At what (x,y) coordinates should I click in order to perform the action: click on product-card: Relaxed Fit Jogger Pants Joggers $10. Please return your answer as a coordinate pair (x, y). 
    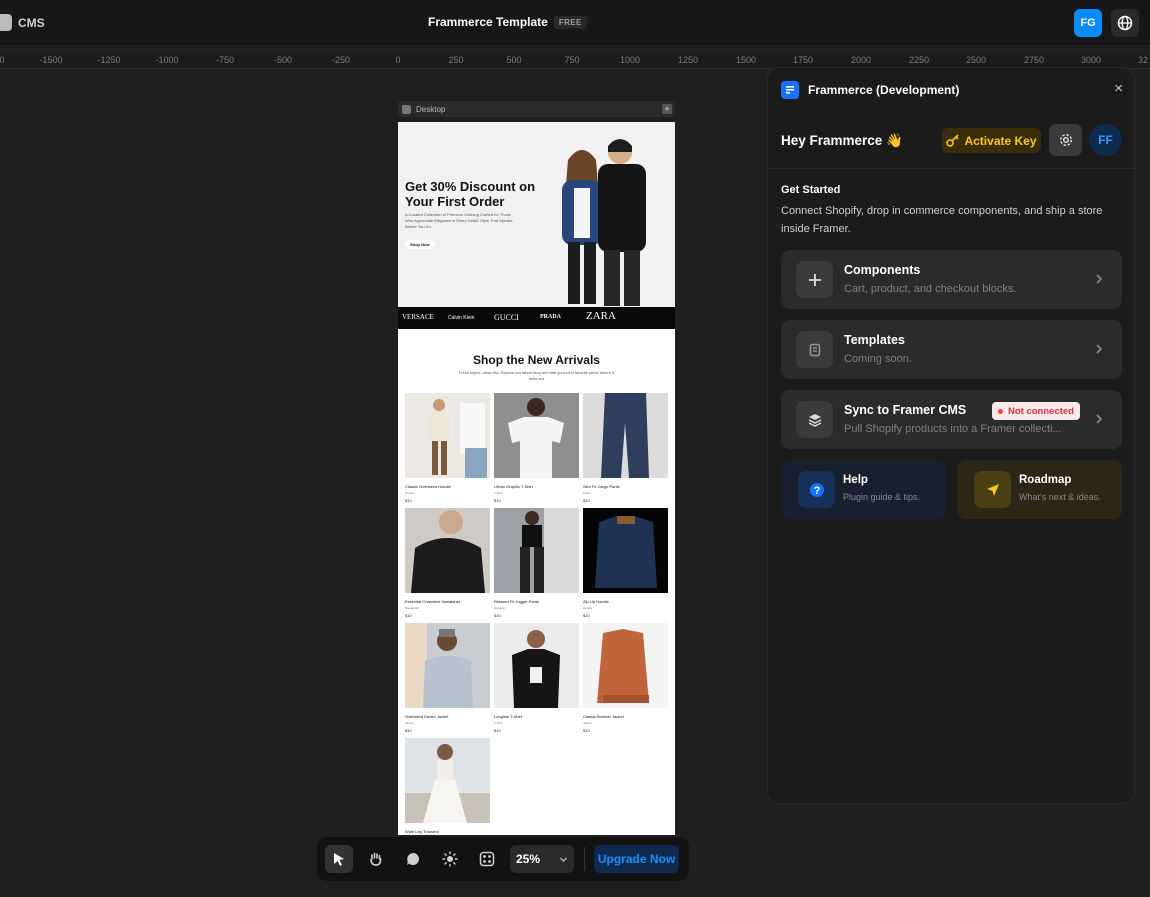
    Looking at the image, I should click on (536, 563).